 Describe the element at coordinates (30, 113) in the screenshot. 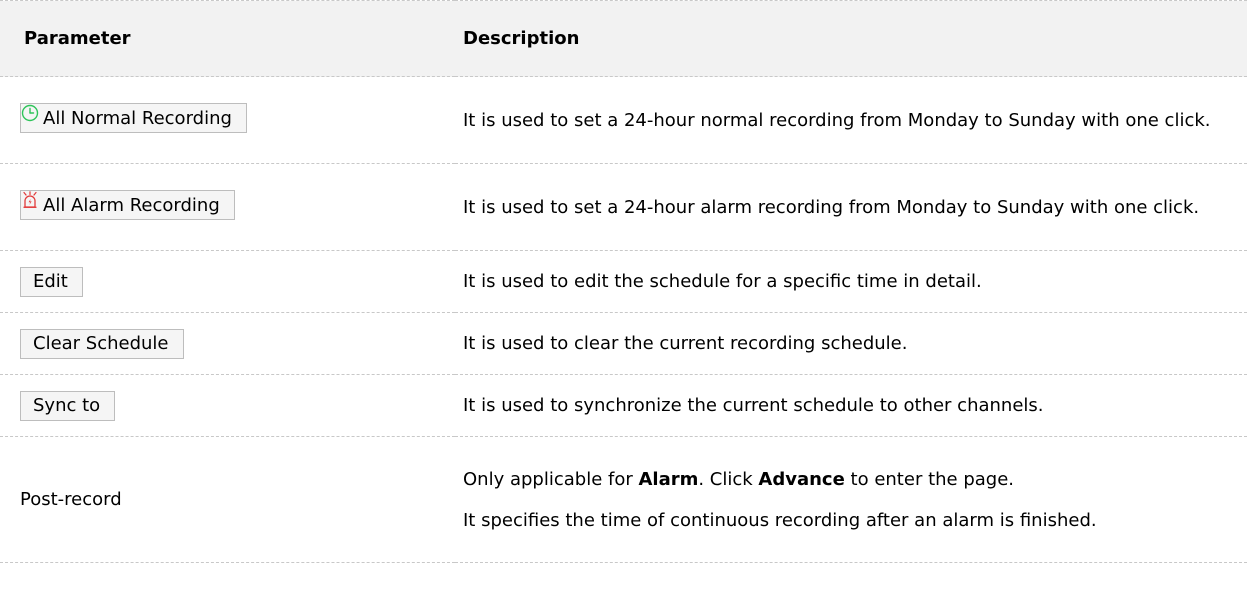

I see `clock-icon` at that location.